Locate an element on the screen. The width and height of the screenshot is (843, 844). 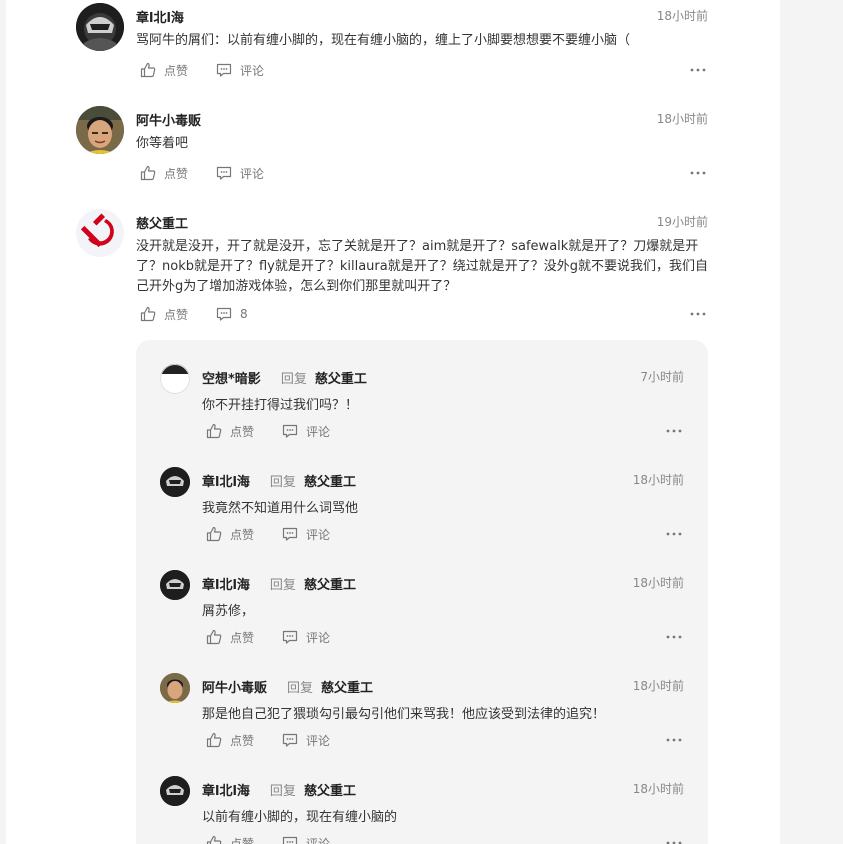
shadow-avatar-image is located at coordinates (175, 379).